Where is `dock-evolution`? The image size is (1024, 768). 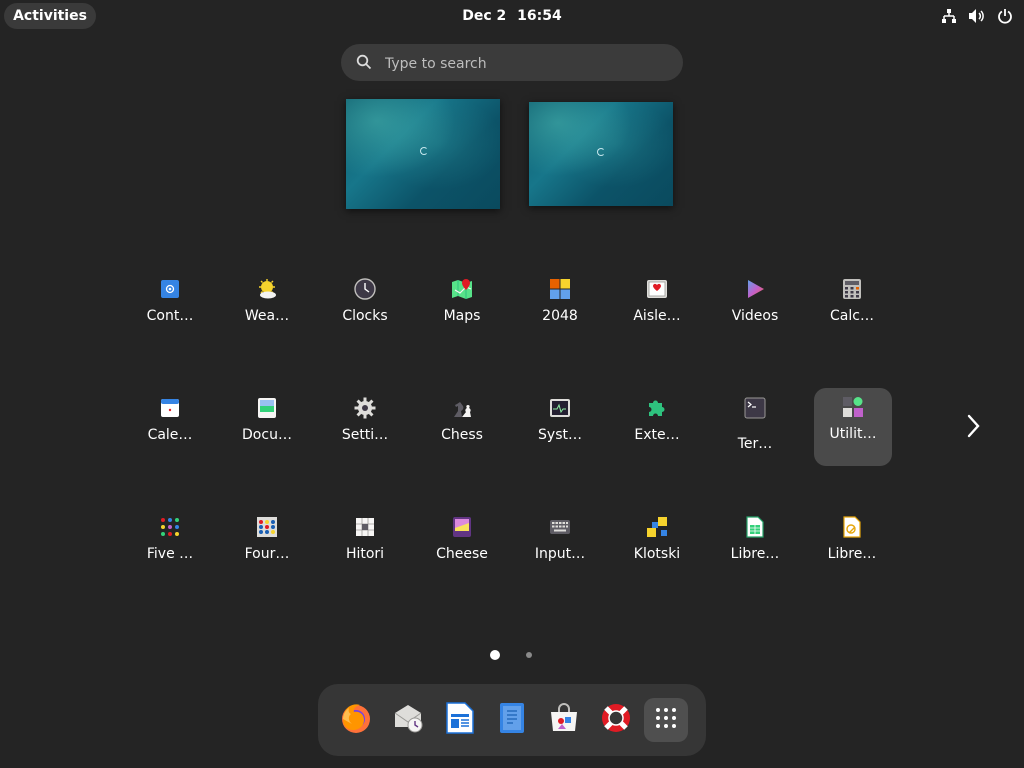
dock-evolution is located at coordinates (408, 720).